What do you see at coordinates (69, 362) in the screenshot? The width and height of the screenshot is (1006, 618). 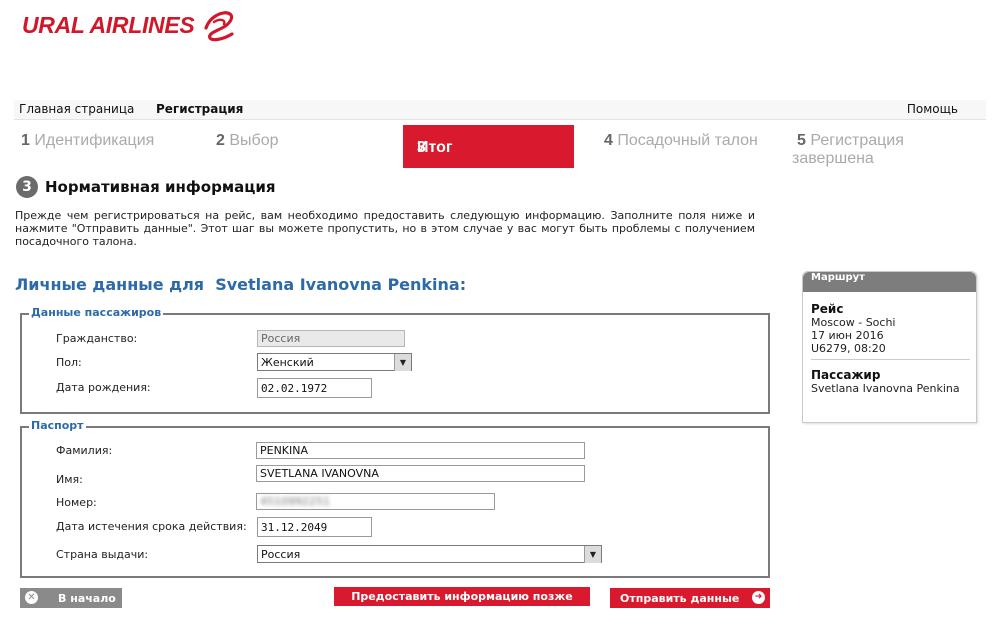 I see `gender-label: Пол:` at bounding box center [69, 362].